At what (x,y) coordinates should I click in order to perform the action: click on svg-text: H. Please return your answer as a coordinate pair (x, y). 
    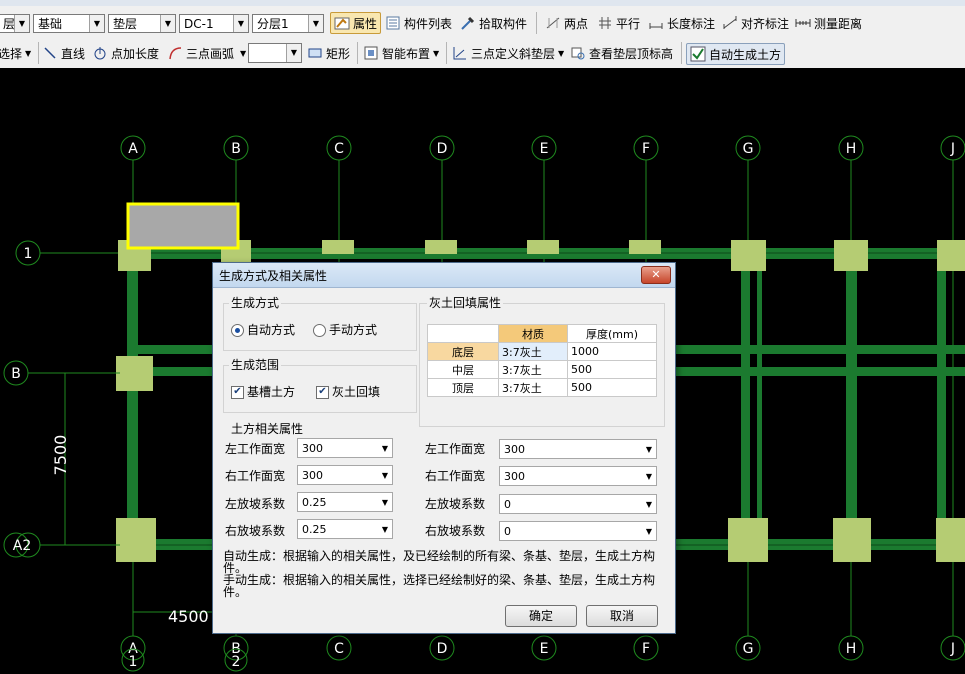
    Looking at the image, I should click on (851, 649).